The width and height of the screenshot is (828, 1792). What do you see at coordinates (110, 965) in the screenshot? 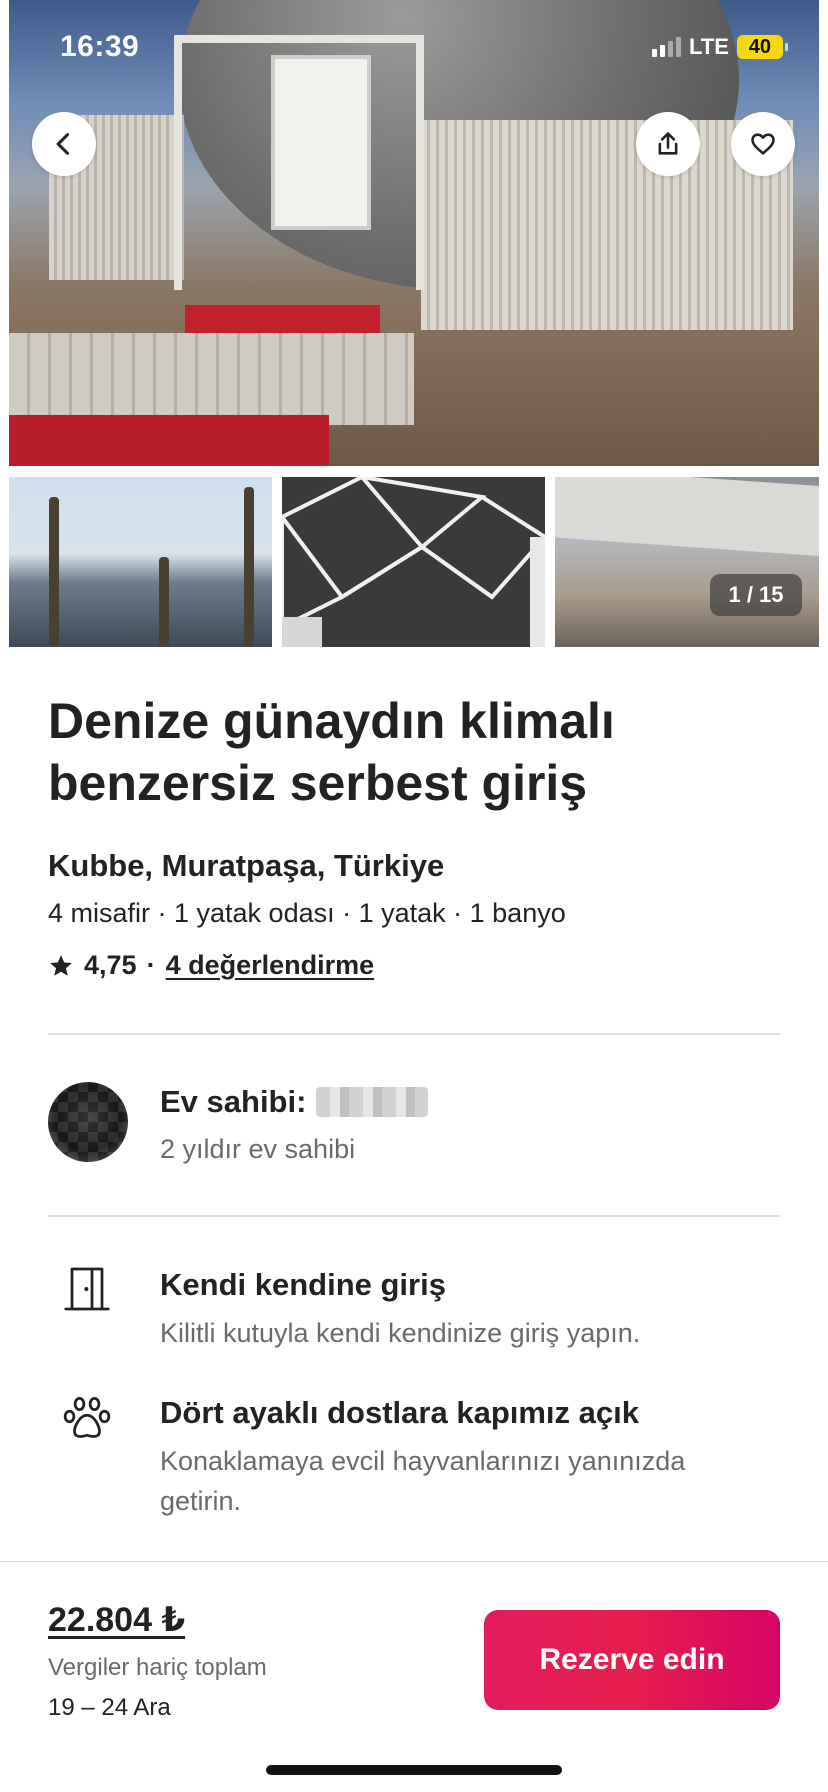
I see `rating-value: 4,75` at bounding box center [110, 965].